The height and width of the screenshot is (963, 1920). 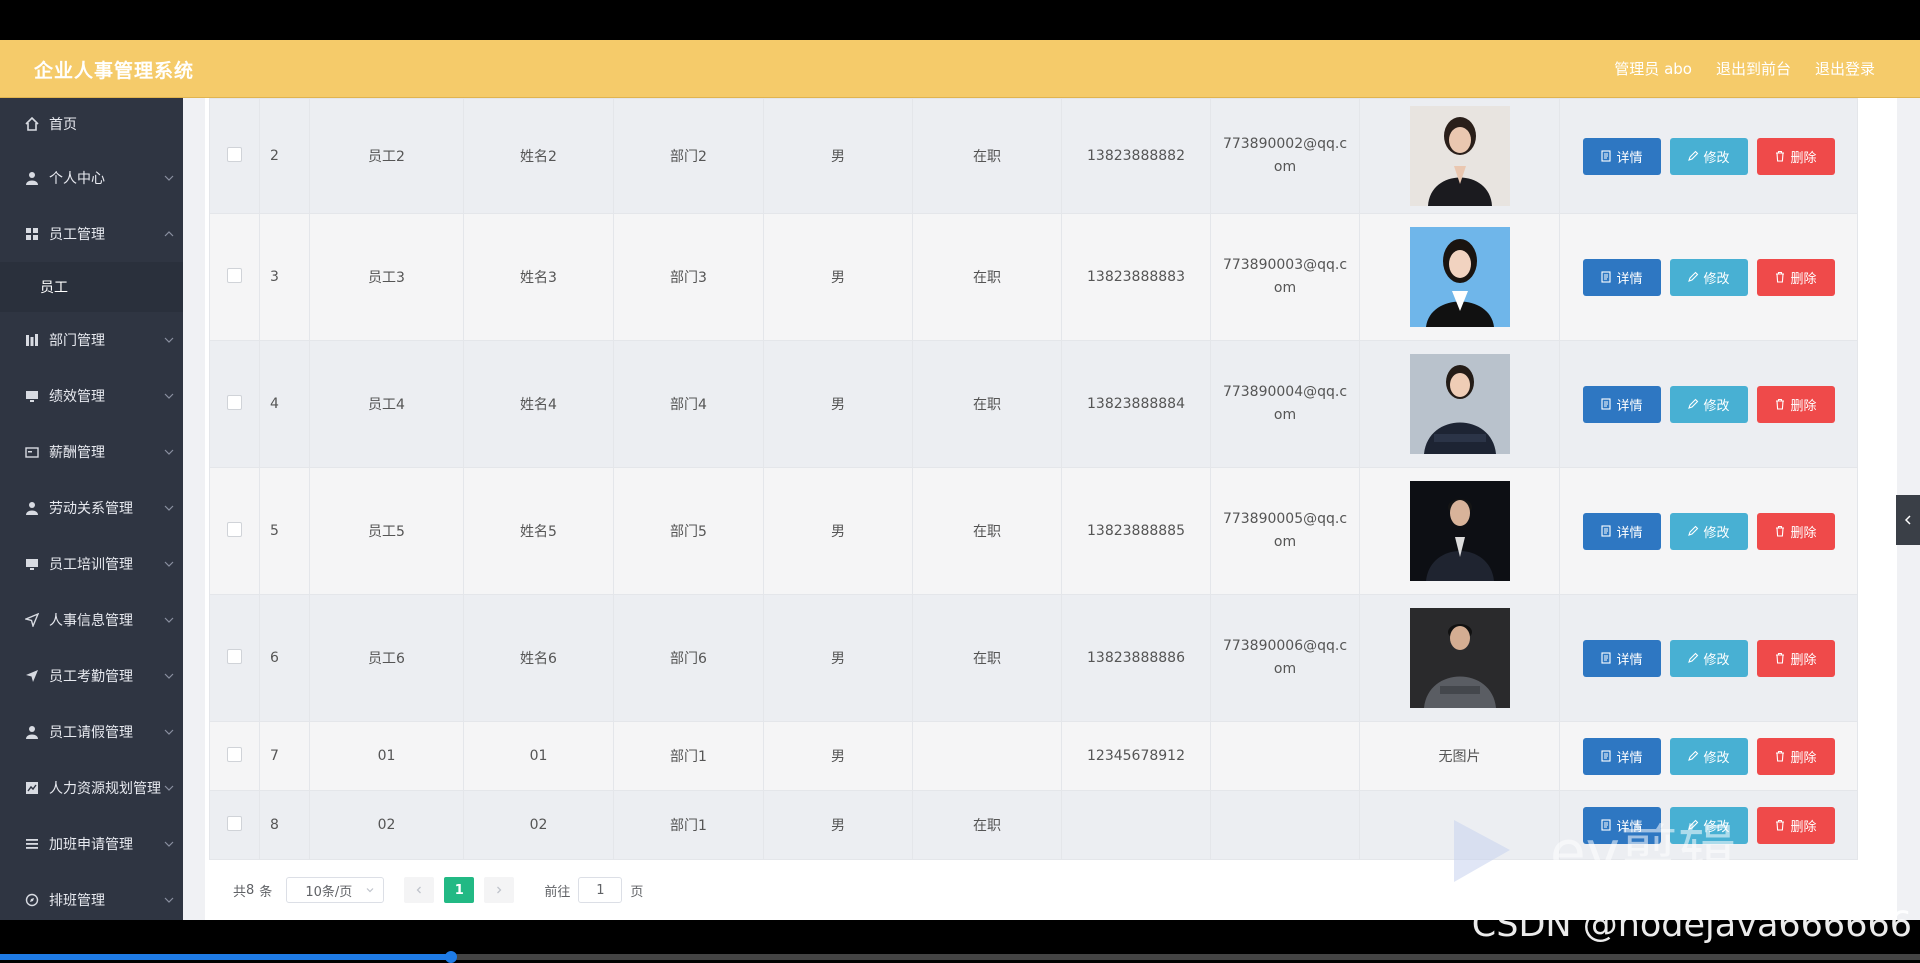 What do you see at coordinates (688, 658) in the screenshot?
I see `dept-cell: 部门6` at bounding box center [688, 658].